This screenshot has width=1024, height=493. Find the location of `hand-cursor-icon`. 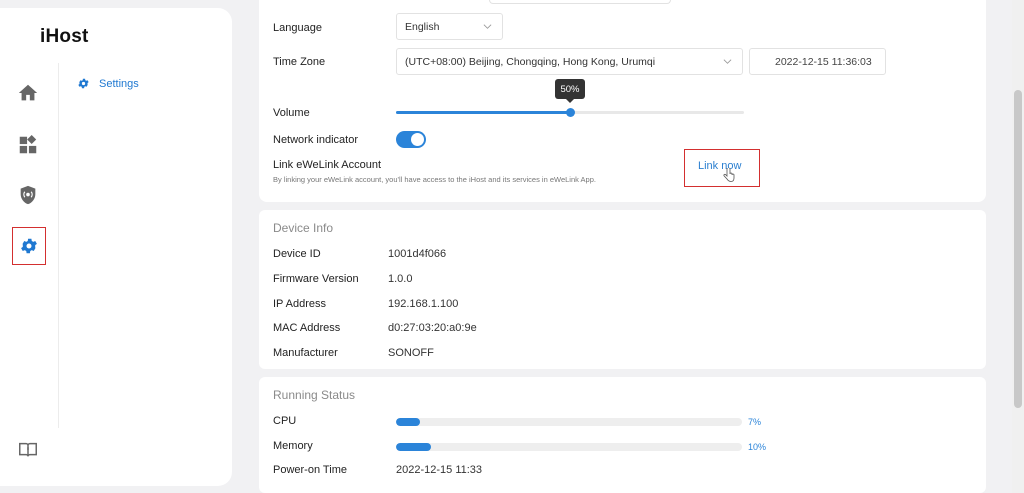

hand-cursor-icon is located at coordinates (729, 175).